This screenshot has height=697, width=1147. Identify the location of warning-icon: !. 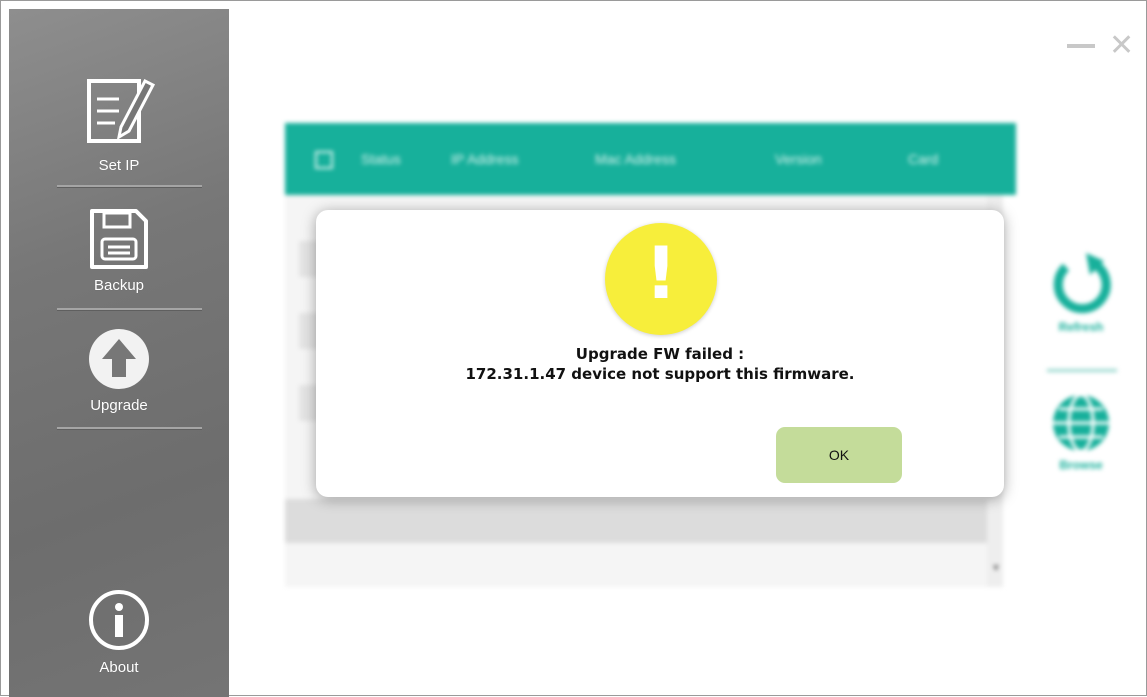
(661, 279).